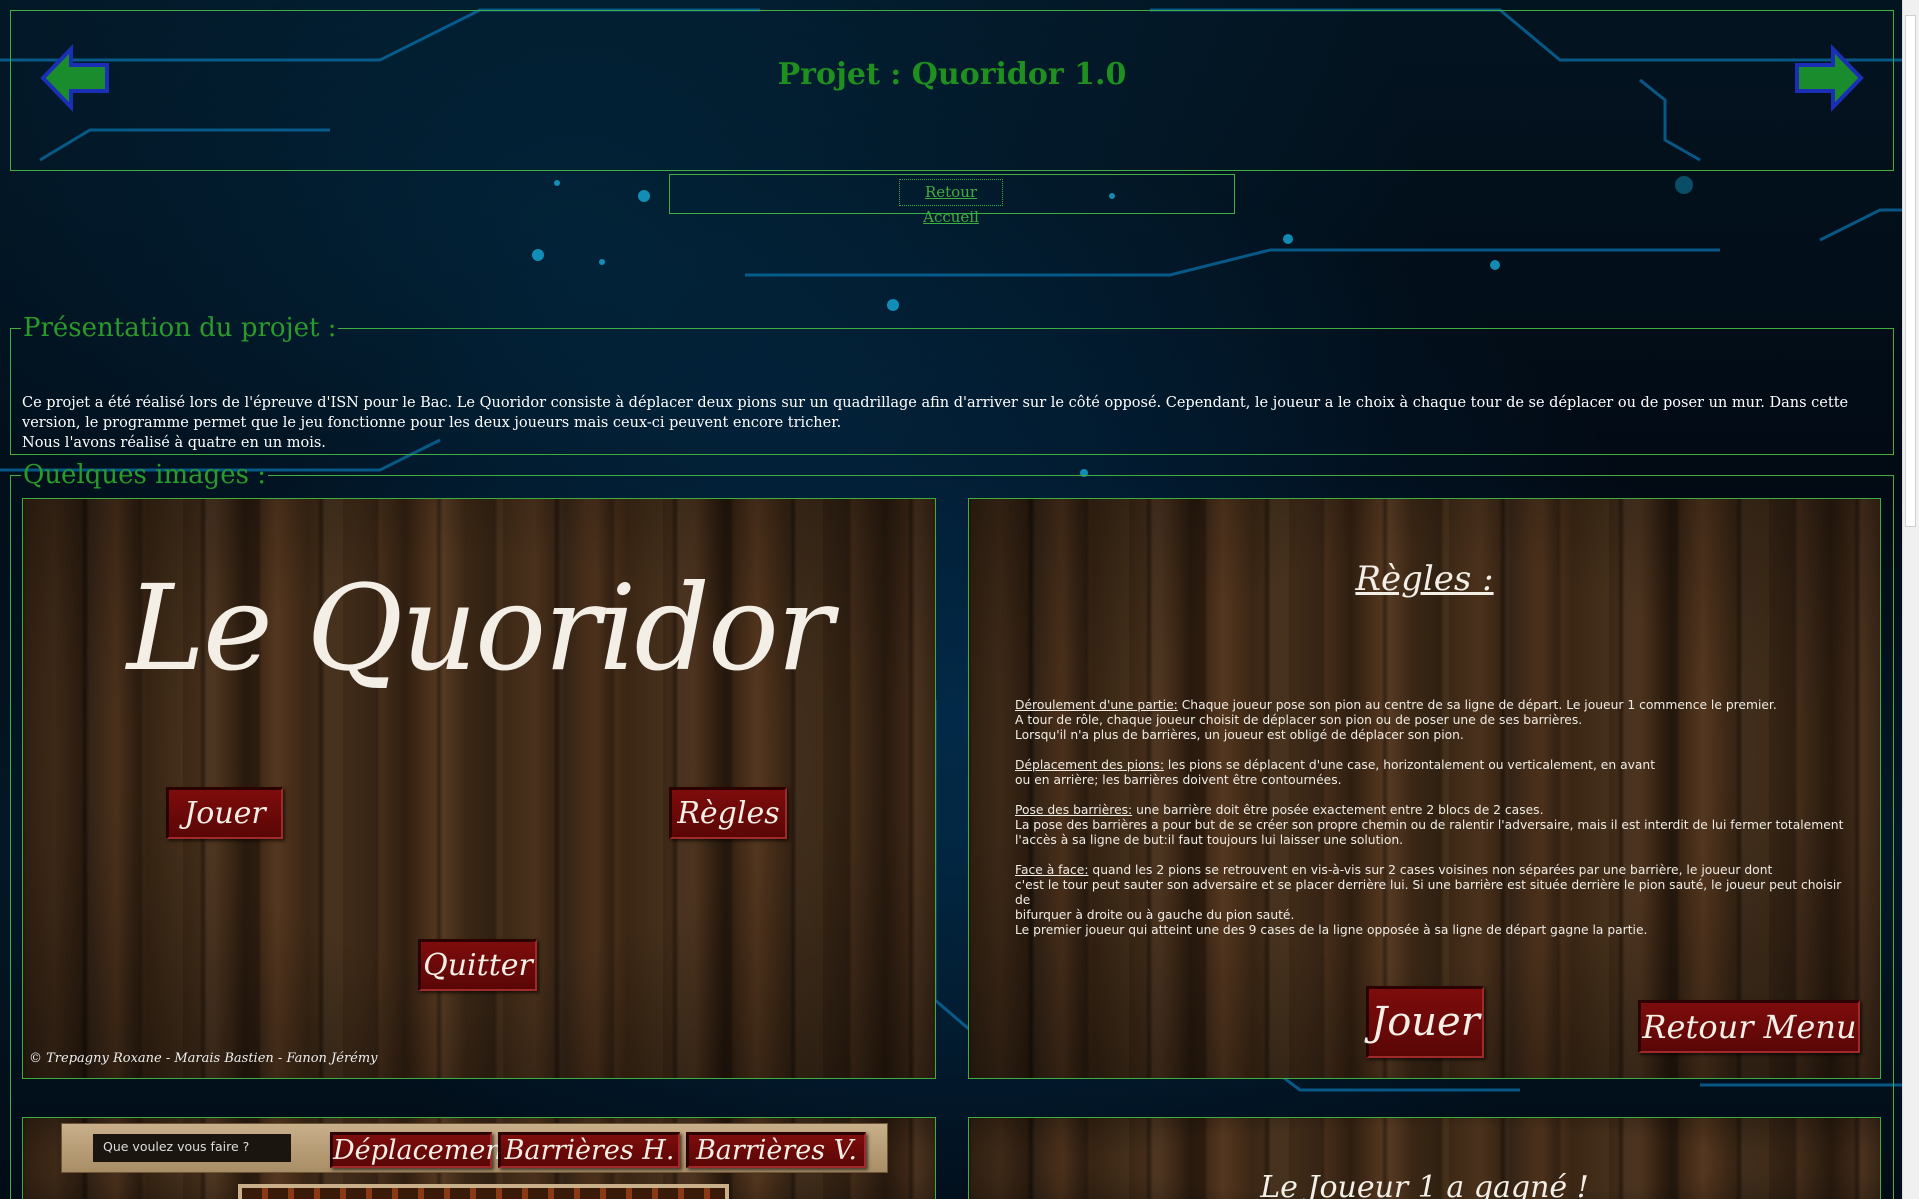  What do you see at coordinates (1749, 1026) in the screenshot?
I see `back-to-menu-button: Retour Menu` at bounding box center [1749, 1026].